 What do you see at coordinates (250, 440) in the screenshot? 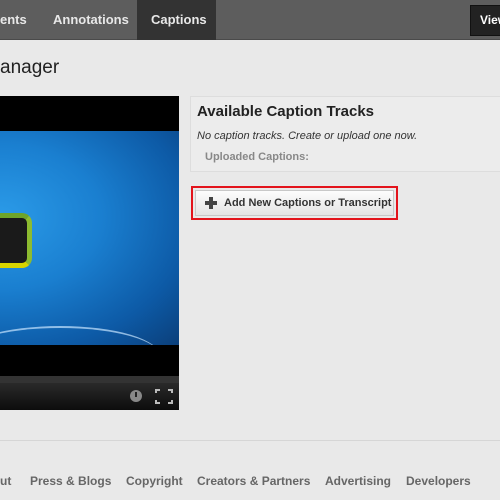
I see `footer-divider` at bounding box center [250, 440].